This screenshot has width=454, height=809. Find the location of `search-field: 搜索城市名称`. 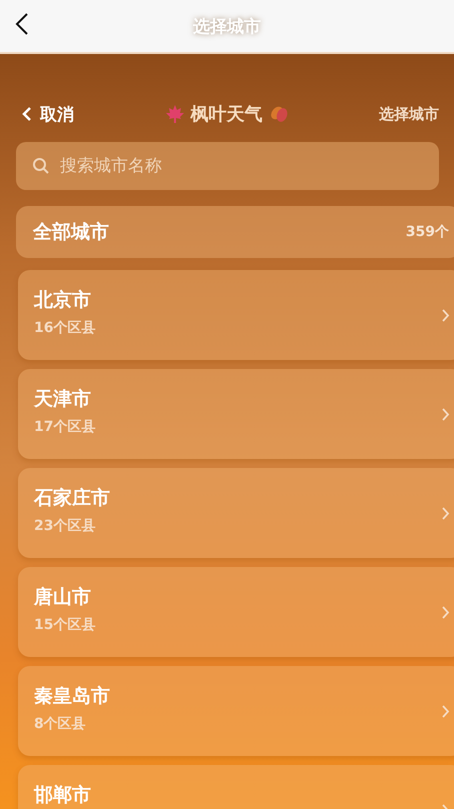

search-field: 搜索城市名称 is located at coordinates (227, 166).